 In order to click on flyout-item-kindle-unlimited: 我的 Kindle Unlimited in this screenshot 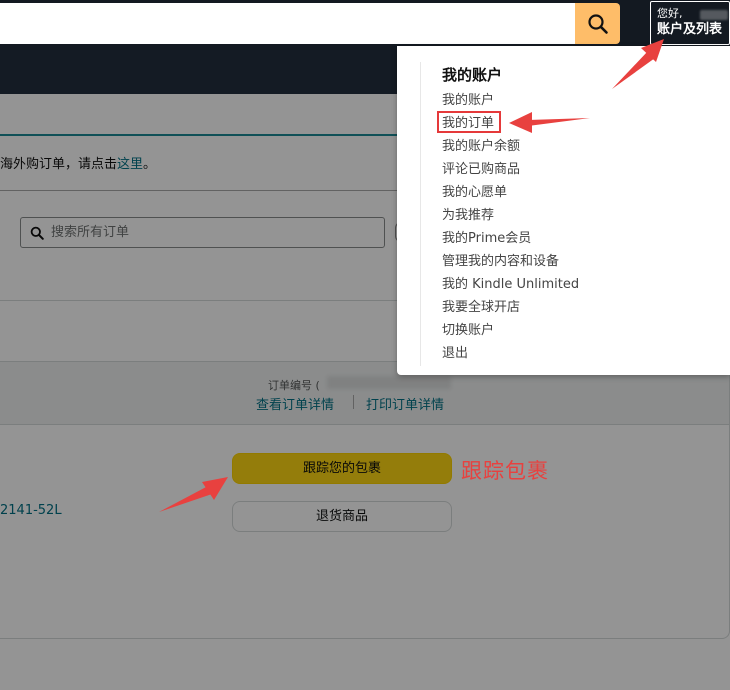, I will do `click(510, 285)`.